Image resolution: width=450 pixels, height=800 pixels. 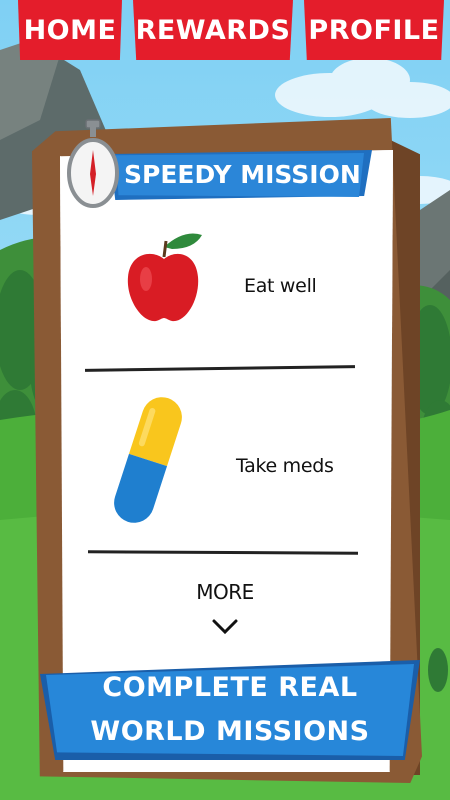 What do you see at coordinates (280, 286) in the screenshot?
I see `mission-label-eat-well: Eat well` at bounding box center [280, 286].